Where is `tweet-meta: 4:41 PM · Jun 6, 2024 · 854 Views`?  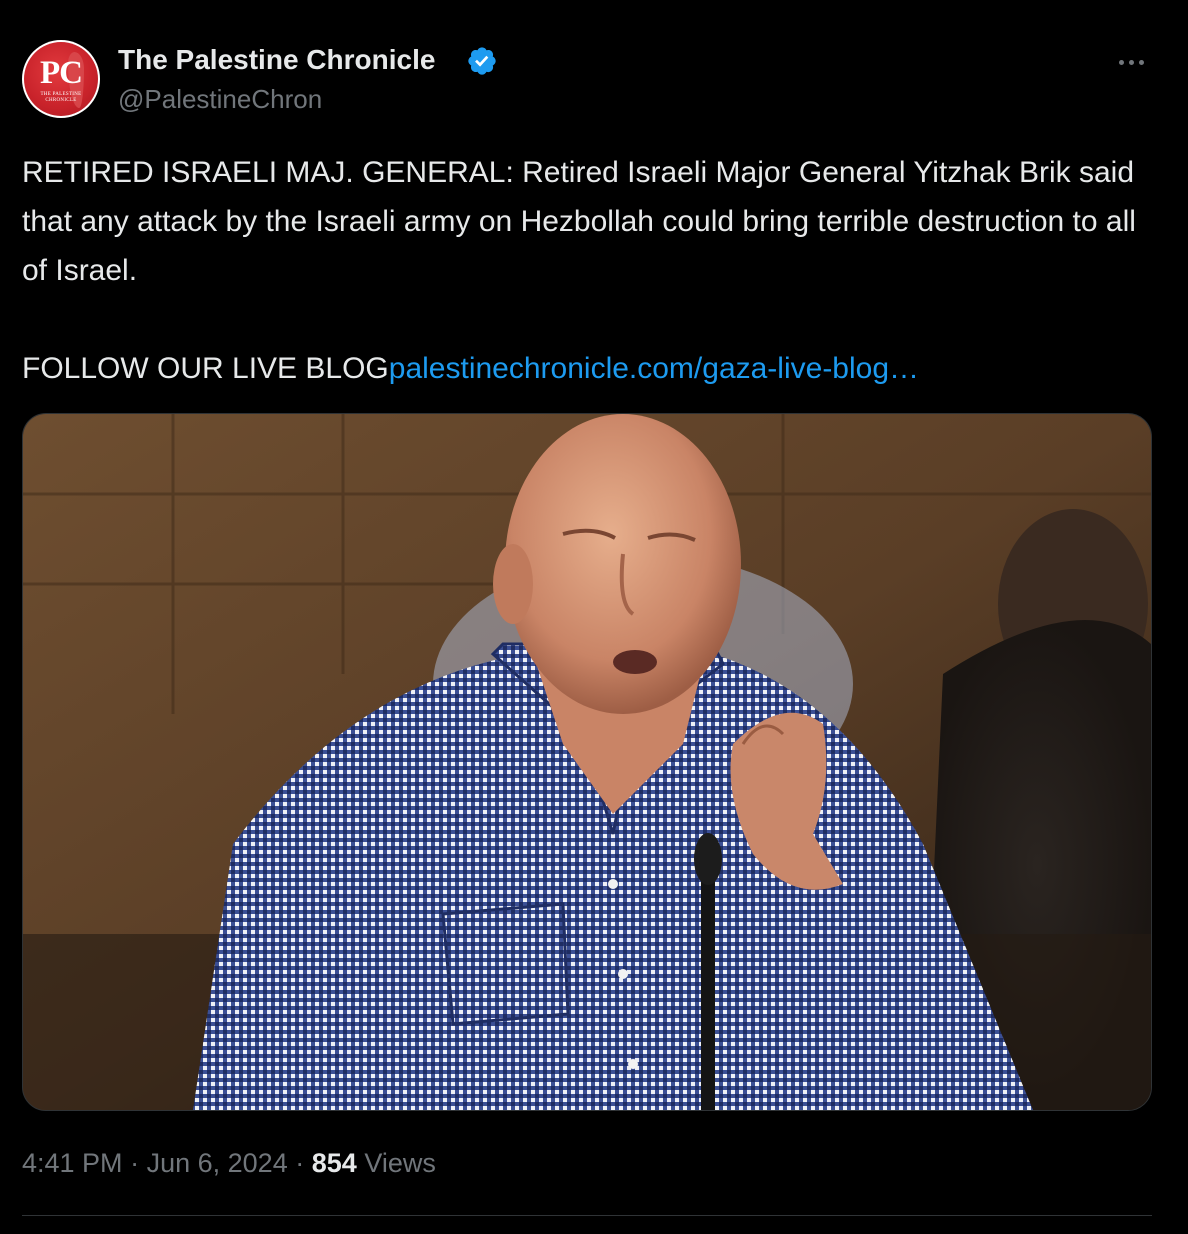
tweet-meta: 4:41 PM · Jun 6, 2024 · 854 Views is located at coordinates (229, 1163).